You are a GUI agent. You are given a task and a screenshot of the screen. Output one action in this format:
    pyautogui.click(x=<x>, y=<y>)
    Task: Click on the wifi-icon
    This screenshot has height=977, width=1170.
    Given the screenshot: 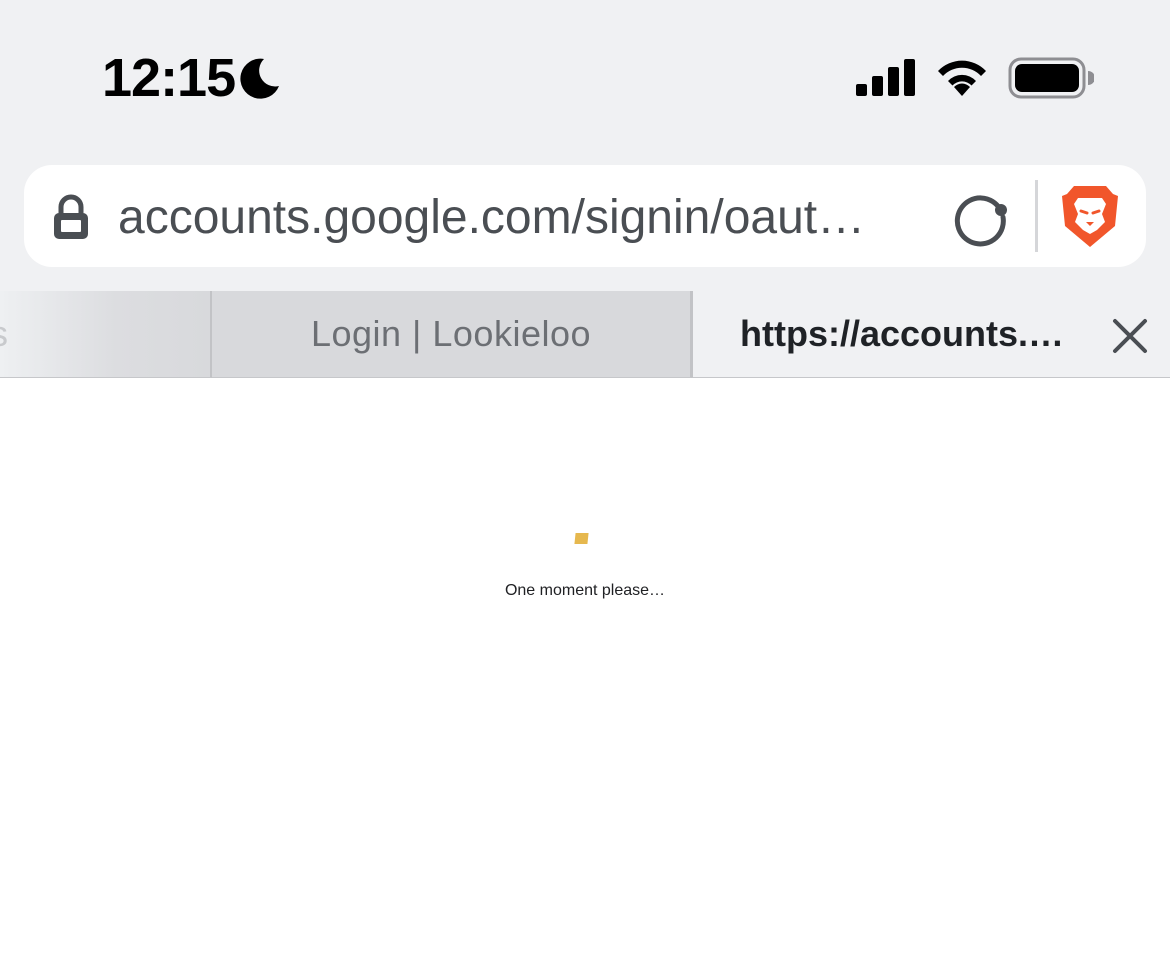 What is the action you would take?
    pyautogui.click(x=962, y=78)
    